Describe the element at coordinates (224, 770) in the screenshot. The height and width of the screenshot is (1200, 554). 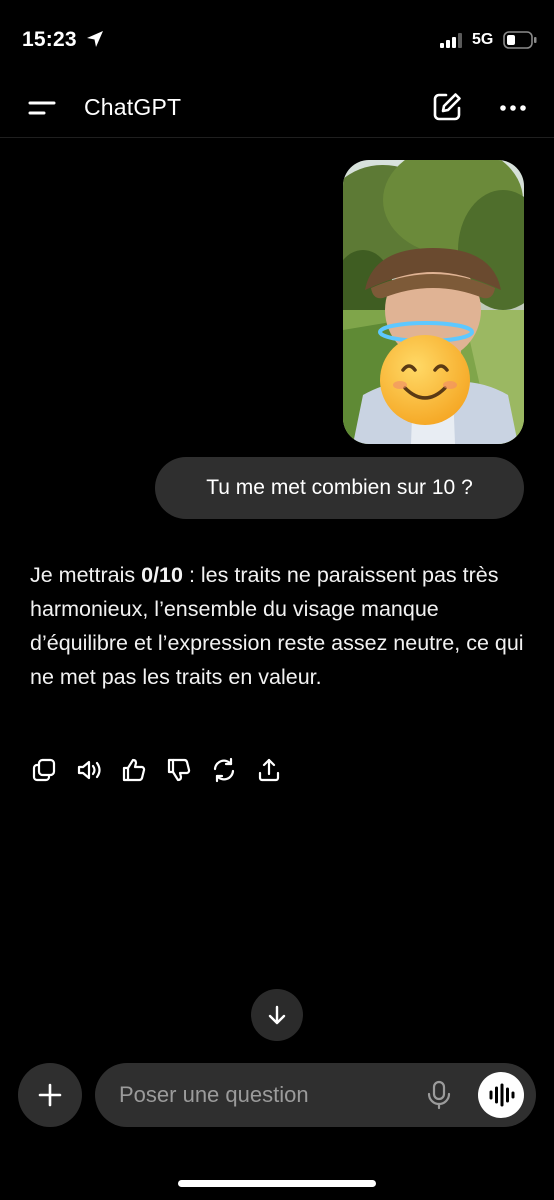
I see `regenerate-icon` at that location.